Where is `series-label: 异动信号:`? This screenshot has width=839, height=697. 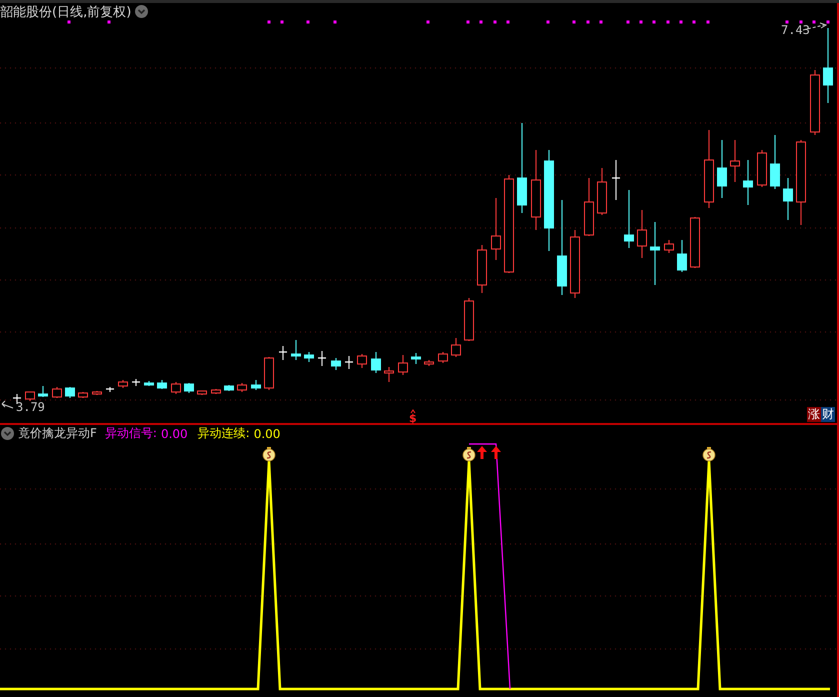
series-label: 异动信号: is located at coordinates (130, 433).